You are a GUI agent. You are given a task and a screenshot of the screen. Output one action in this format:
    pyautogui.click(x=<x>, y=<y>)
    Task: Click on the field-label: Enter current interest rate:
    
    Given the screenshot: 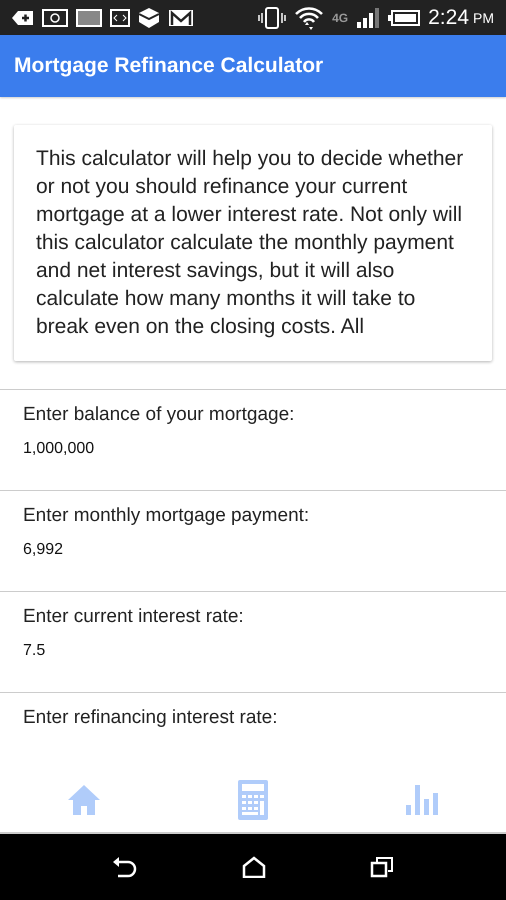 What is the action you would take?
    pyautogui.click(x=134, y=617)
    